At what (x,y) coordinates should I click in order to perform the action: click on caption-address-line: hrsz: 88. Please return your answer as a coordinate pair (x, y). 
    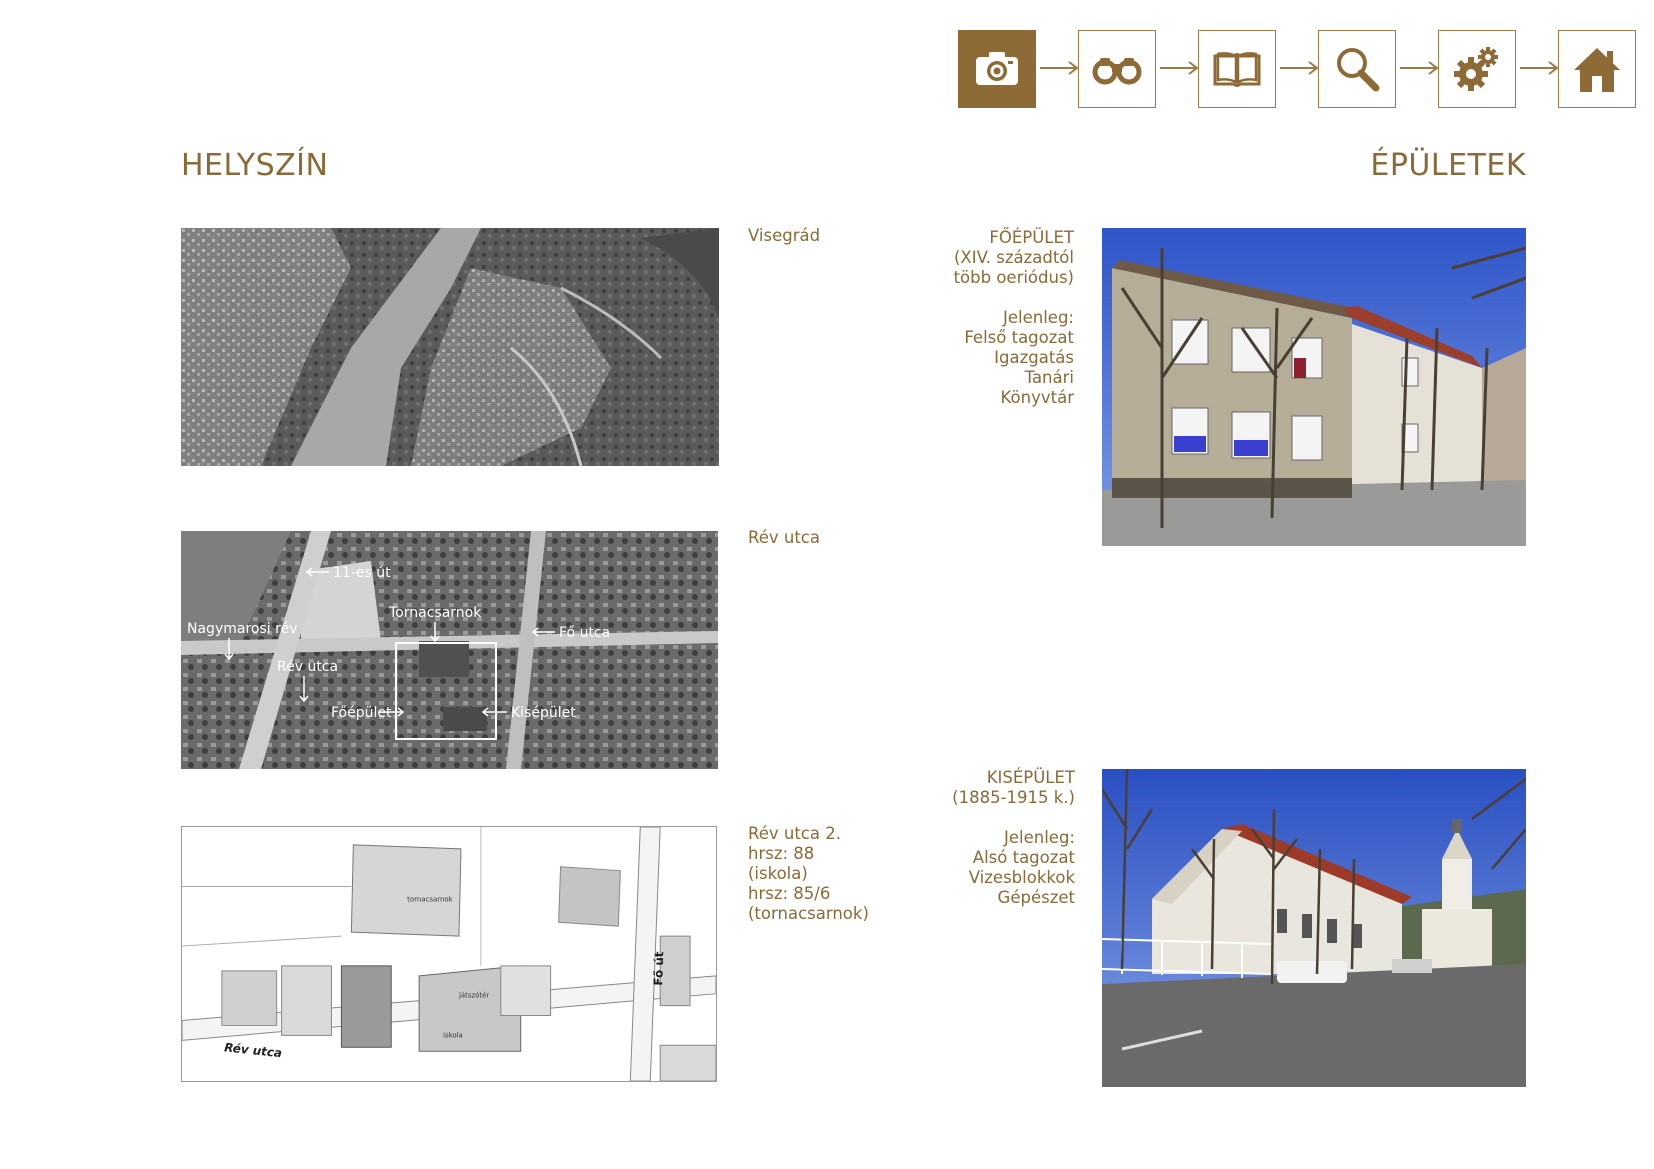
    Looking at the image, I should click on (781, 853).